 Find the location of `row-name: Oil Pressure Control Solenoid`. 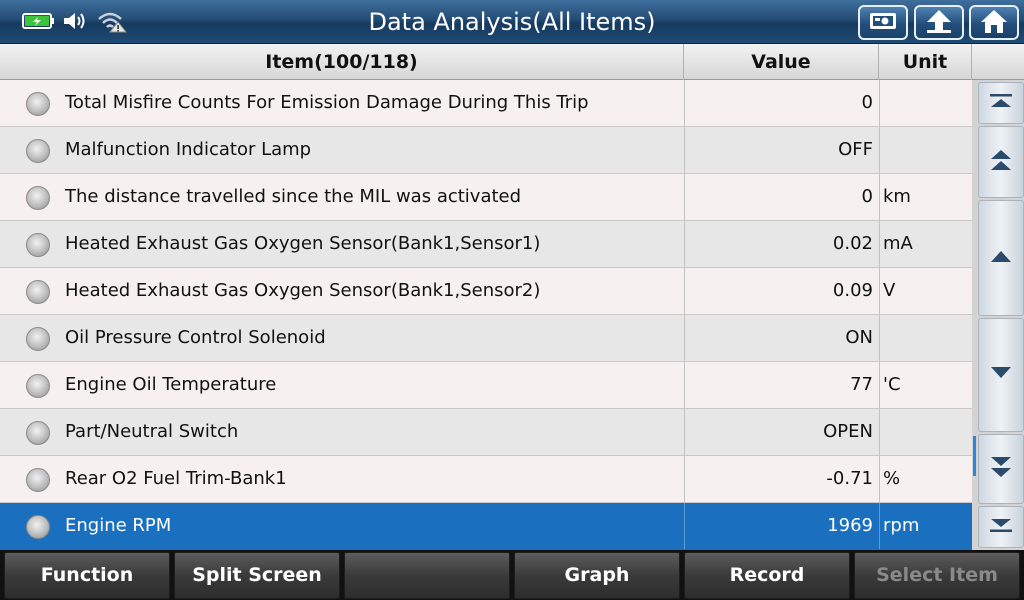

row-name: Oil Pressure Control Solenoid is located at coordinates (195, 337).